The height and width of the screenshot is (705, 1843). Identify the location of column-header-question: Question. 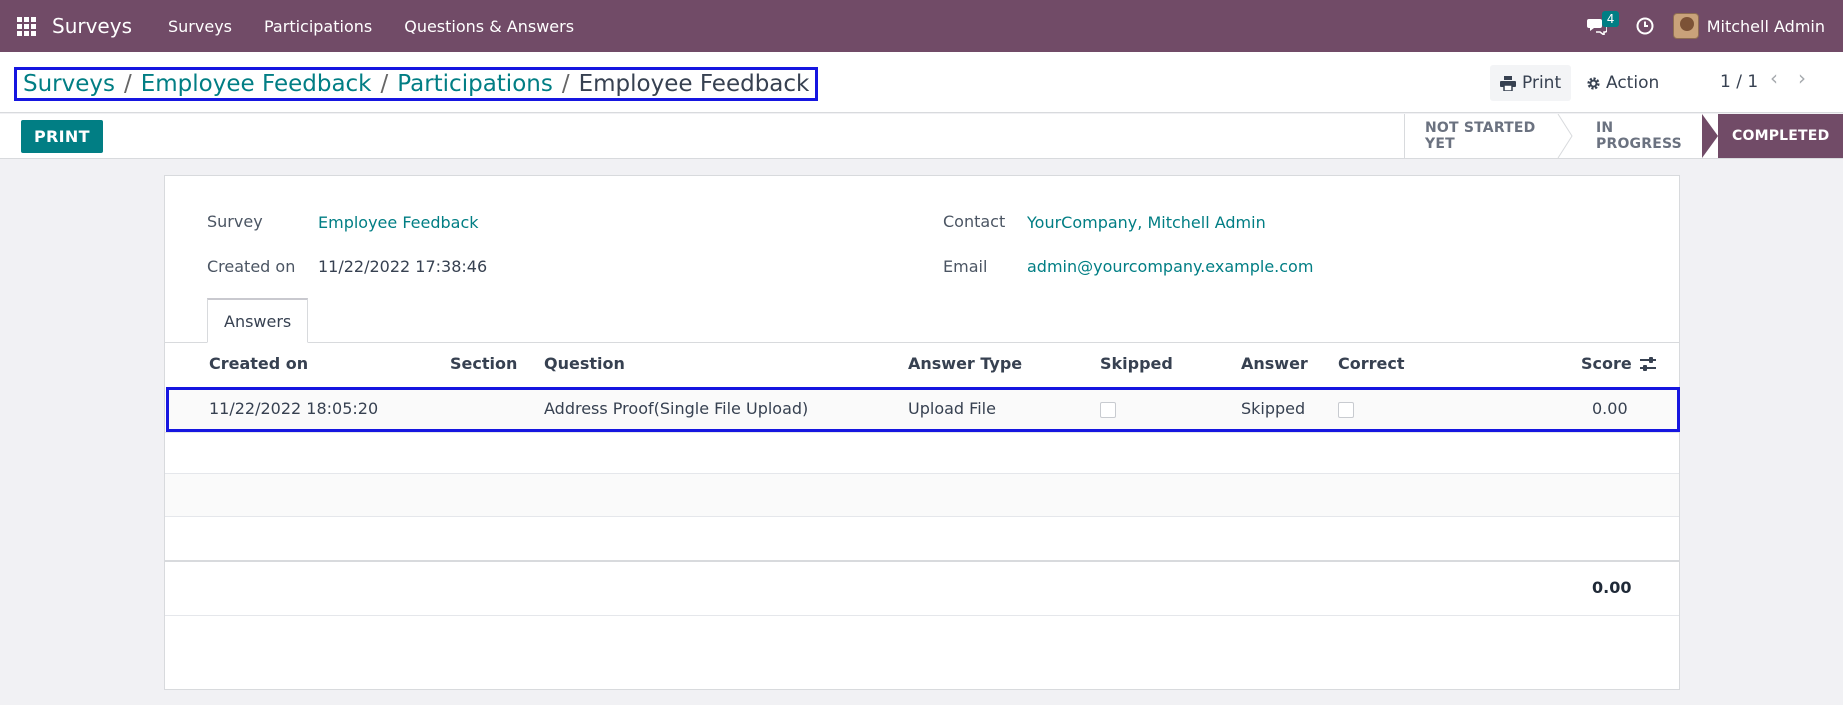
(584, 363).